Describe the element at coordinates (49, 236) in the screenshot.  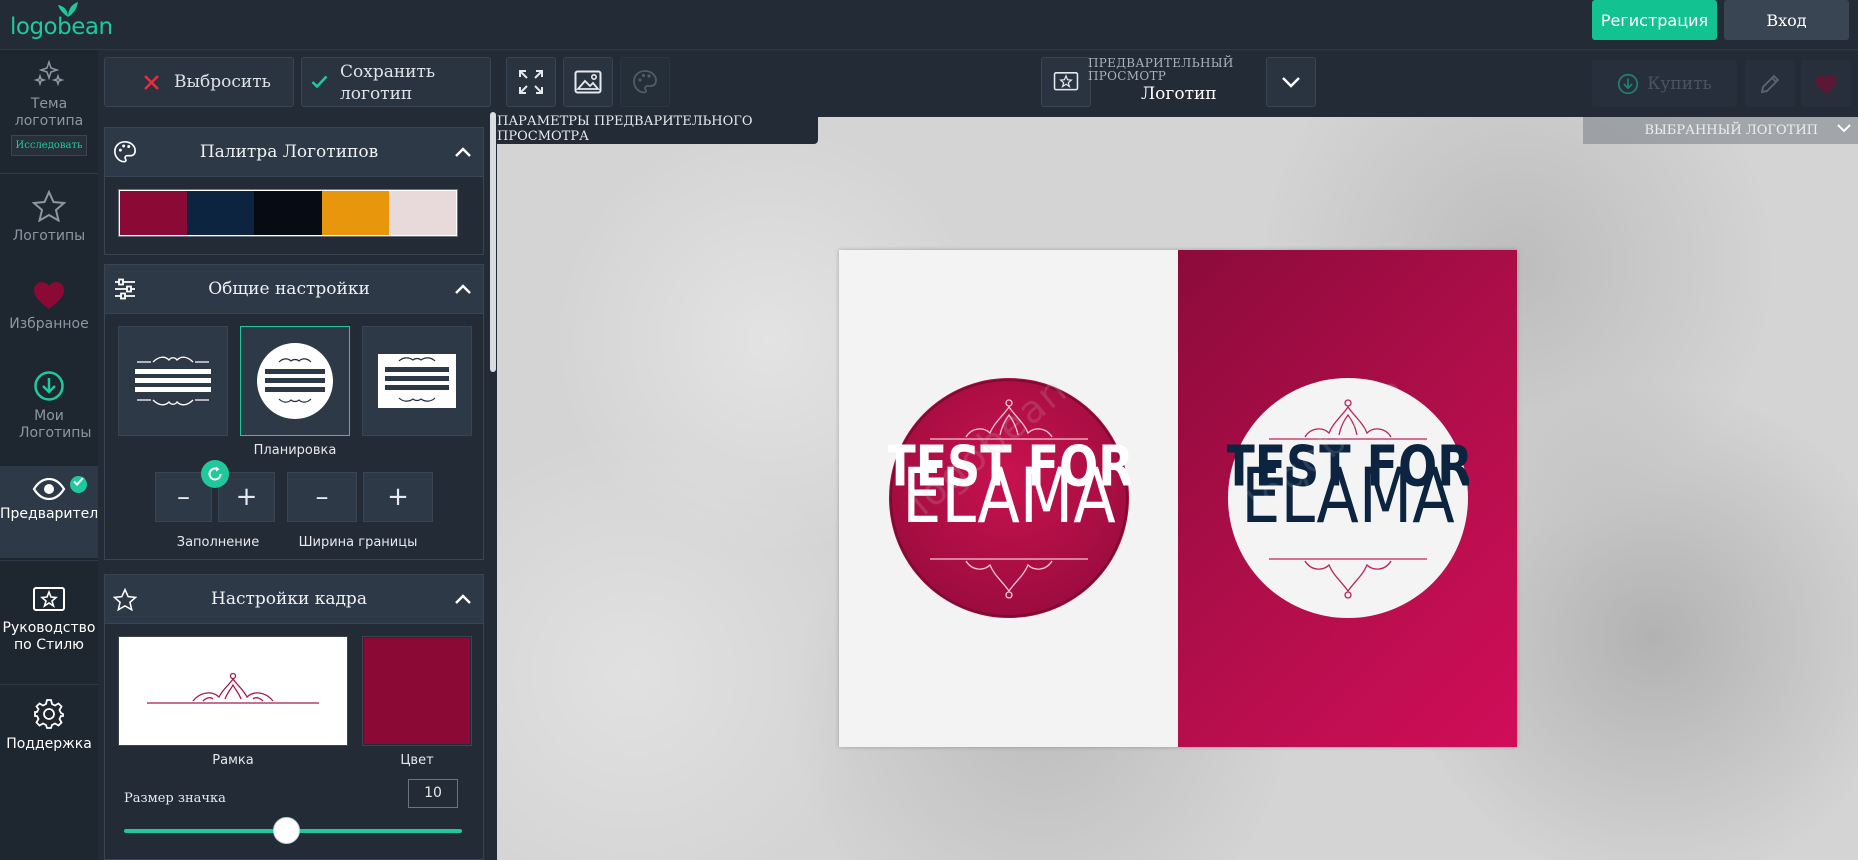
I see `nav-item-label: Логотипы` at that location.